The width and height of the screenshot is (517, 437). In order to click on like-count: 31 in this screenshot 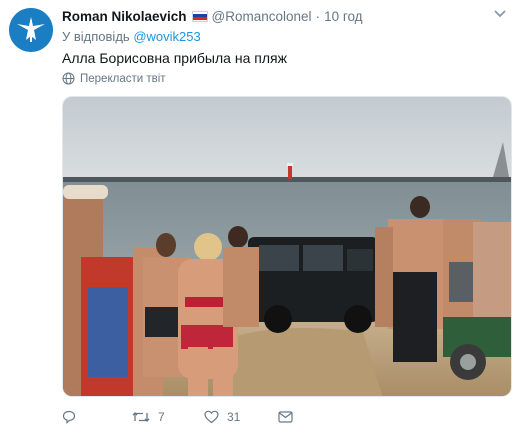, I will do `click(234, 417)`.